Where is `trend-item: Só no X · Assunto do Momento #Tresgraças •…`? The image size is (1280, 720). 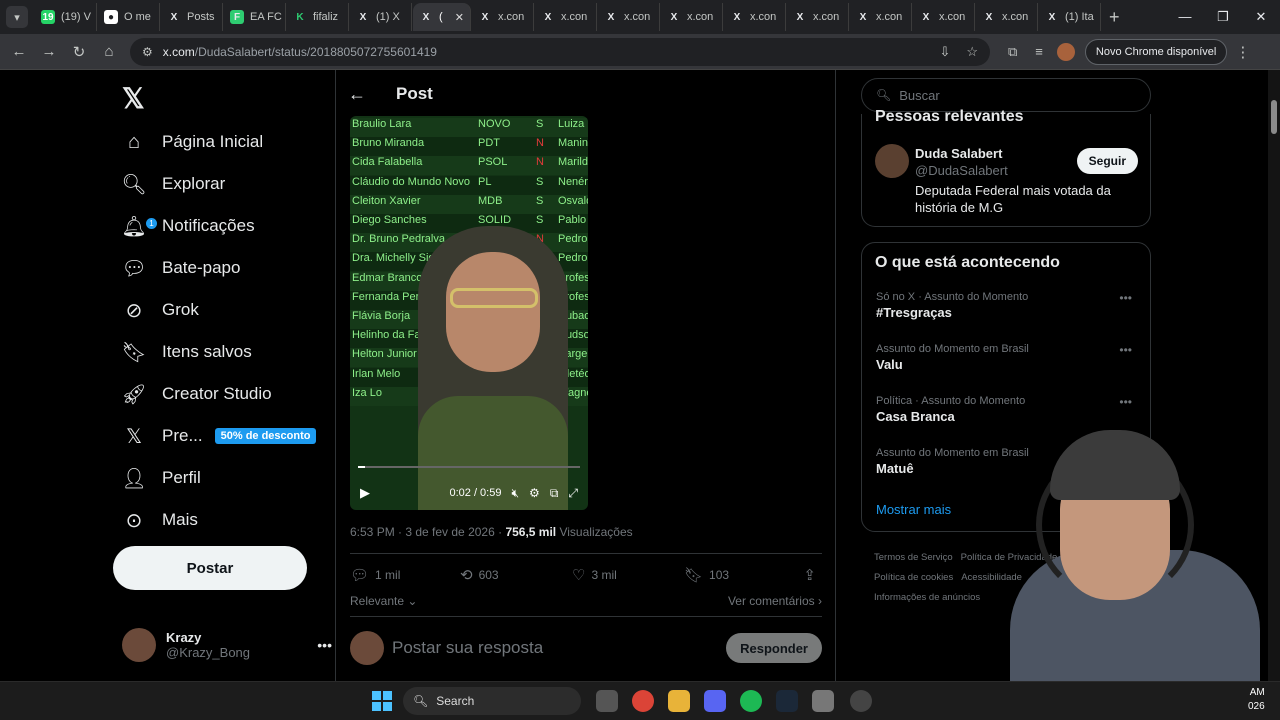
trend-item: Só no X · Assunto do Momento #Tresgraças •… is located at coordinates (1007, 305).